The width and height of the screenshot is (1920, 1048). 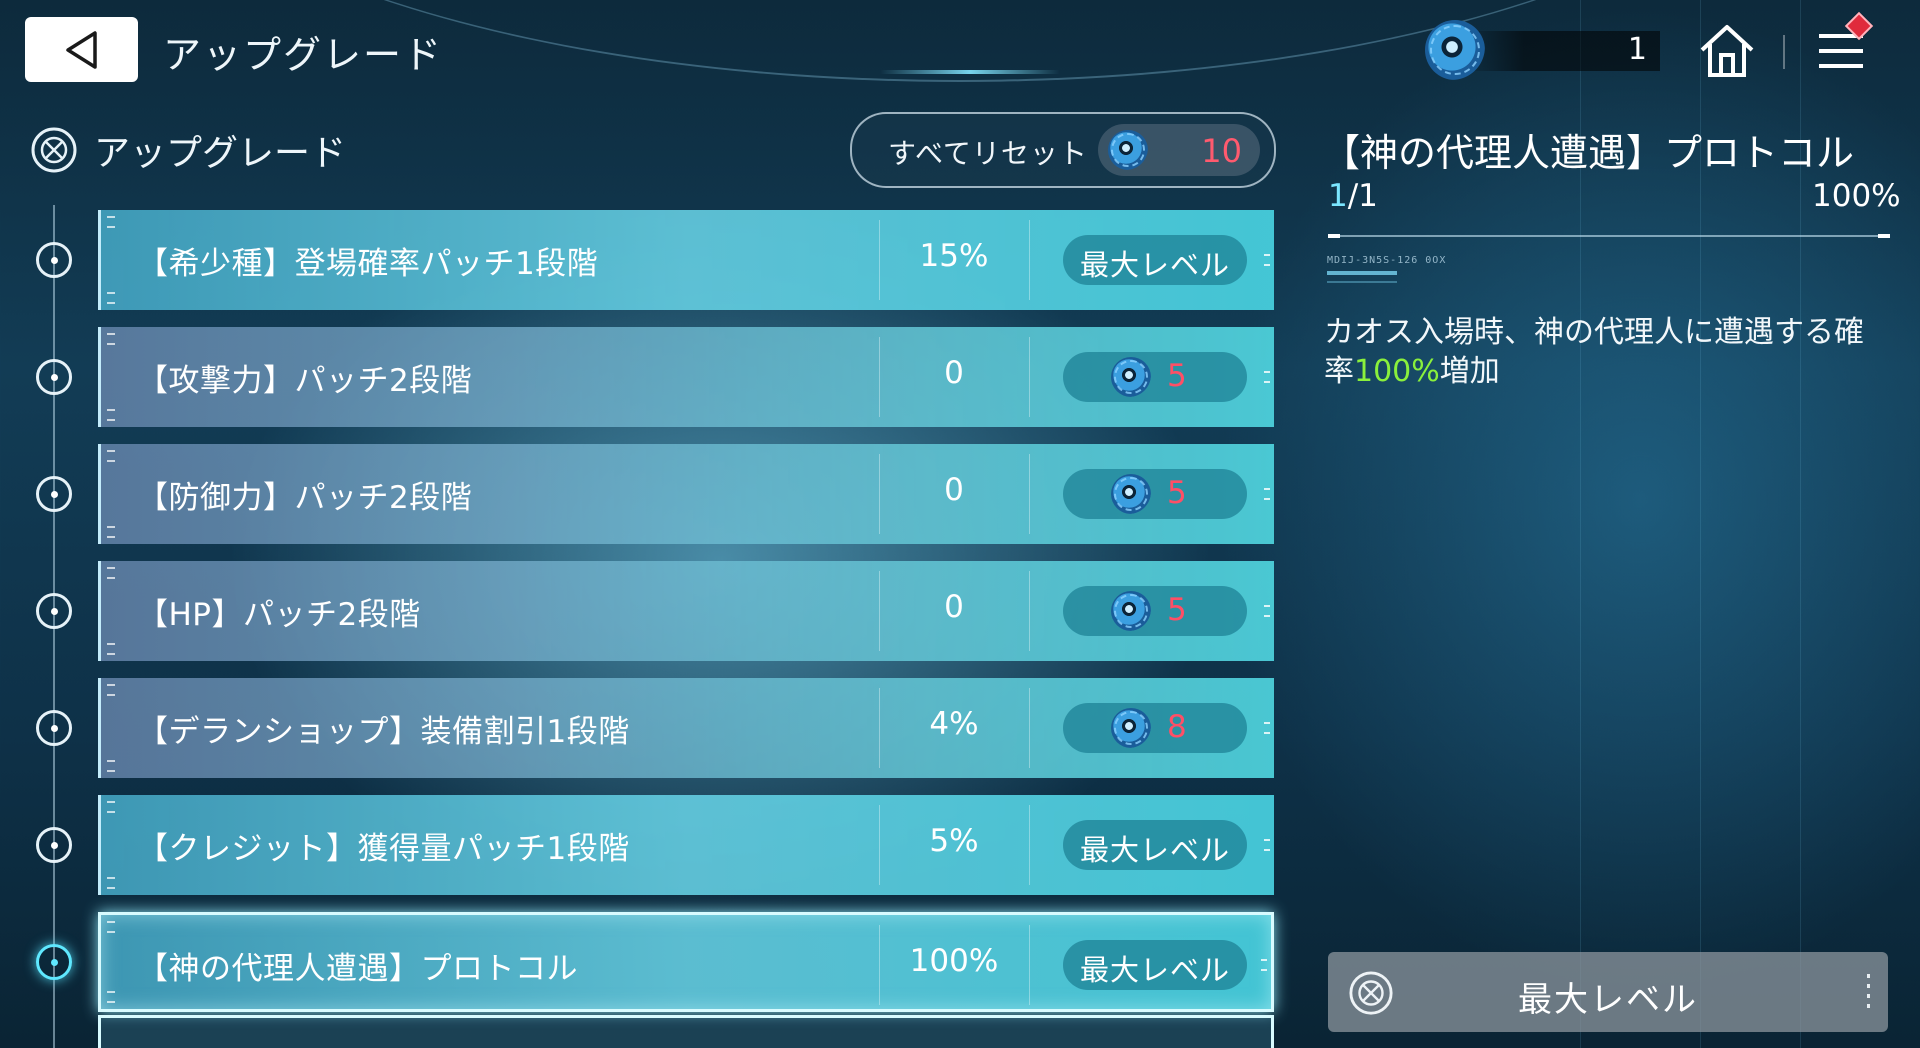 What do you see at coordinates (1545, 50) in the screenshot?
I see `currency-display: 1` at bounding box center [1545, 50].